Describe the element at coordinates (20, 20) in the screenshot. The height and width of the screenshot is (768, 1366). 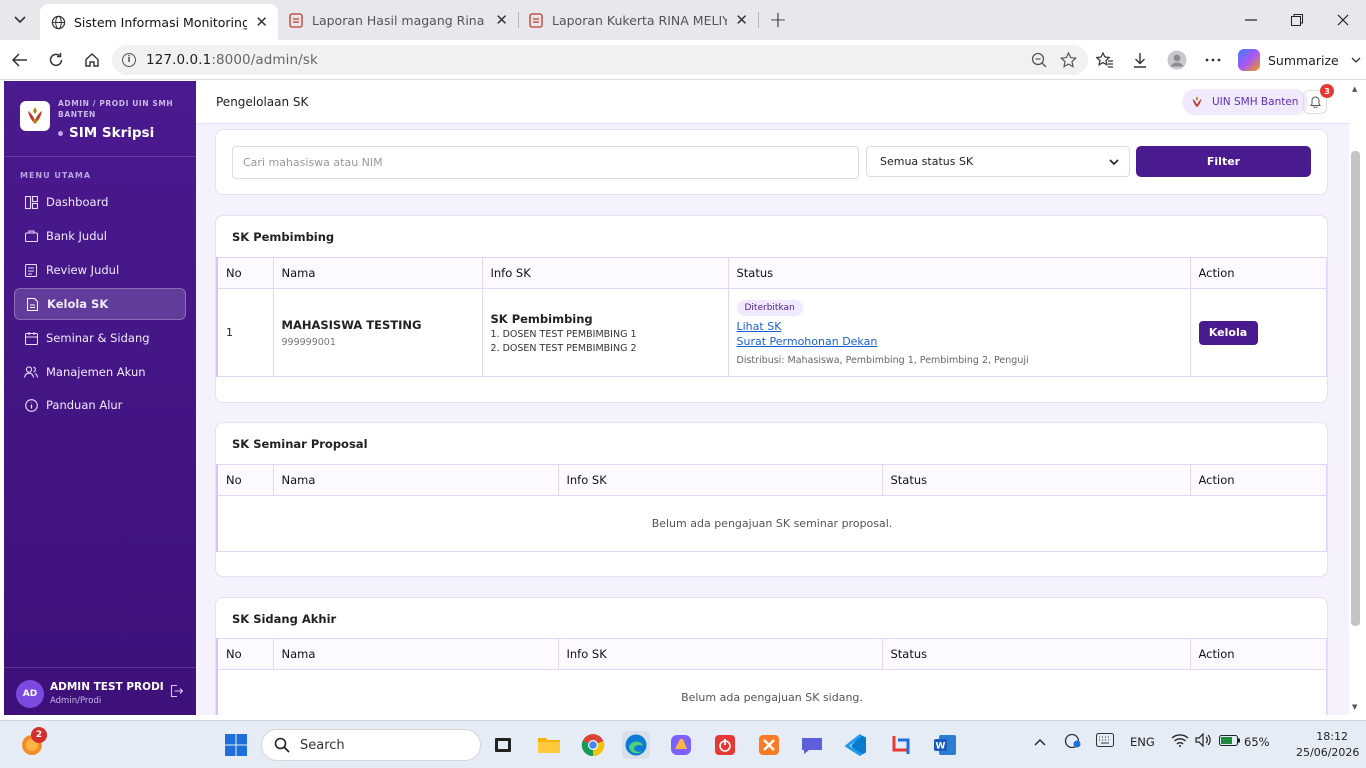
I see `tab-list-dropdown-button` at that location.